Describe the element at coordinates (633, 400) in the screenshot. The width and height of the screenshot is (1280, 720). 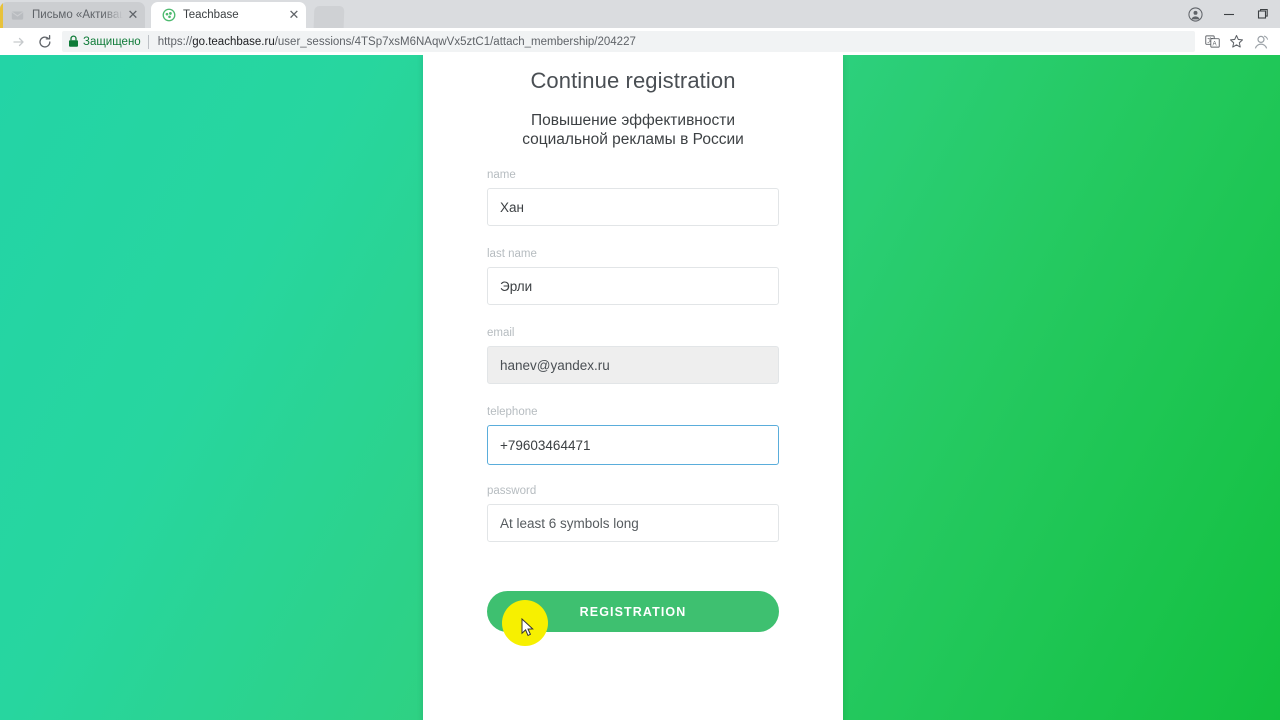
I see `registration-form: name last name email telephone password` at that location.